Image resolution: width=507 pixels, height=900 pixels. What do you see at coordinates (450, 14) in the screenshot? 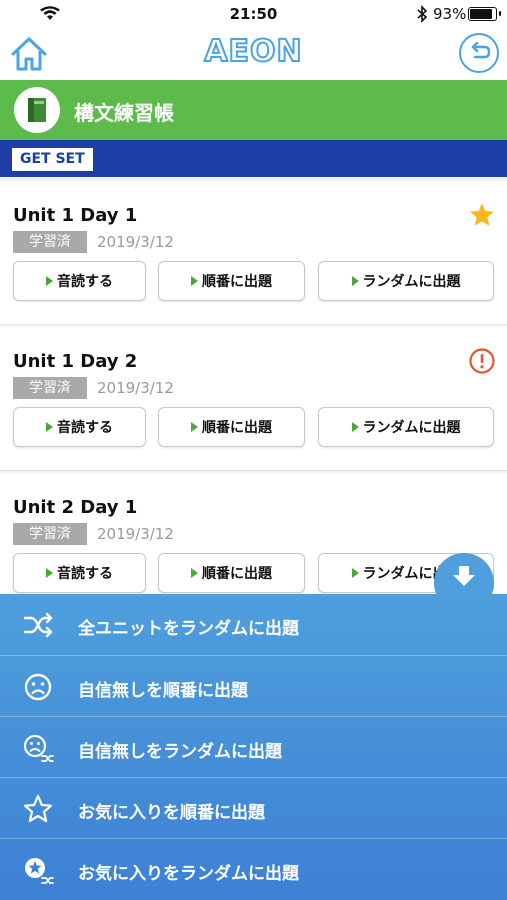
I see `battery-percent: 93%` at bounding box center [450, 14].